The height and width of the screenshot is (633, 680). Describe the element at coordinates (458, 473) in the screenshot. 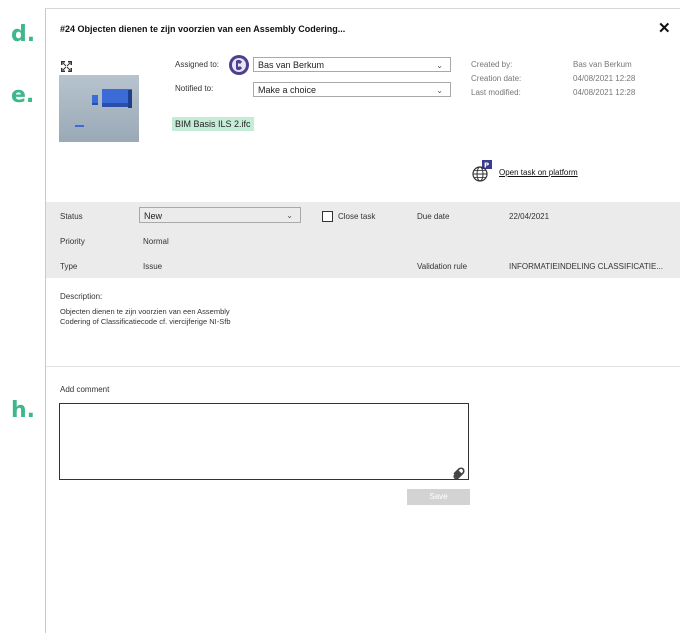

I see `paperclip-icon` at that location.